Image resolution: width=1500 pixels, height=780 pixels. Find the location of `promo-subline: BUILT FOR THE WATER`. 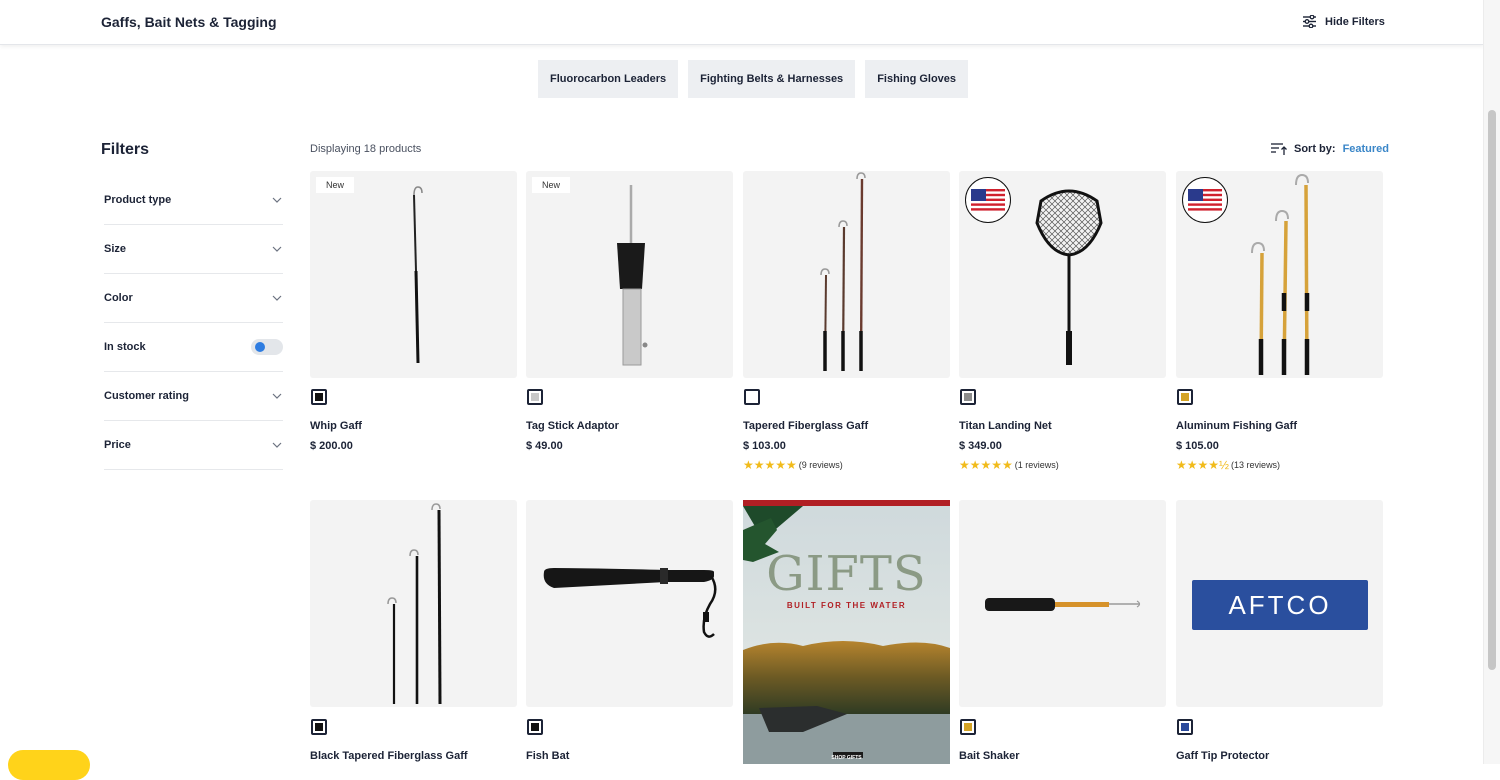

promo-subline: BUILT FOR THE WATER is located at coordinates (846, 605).